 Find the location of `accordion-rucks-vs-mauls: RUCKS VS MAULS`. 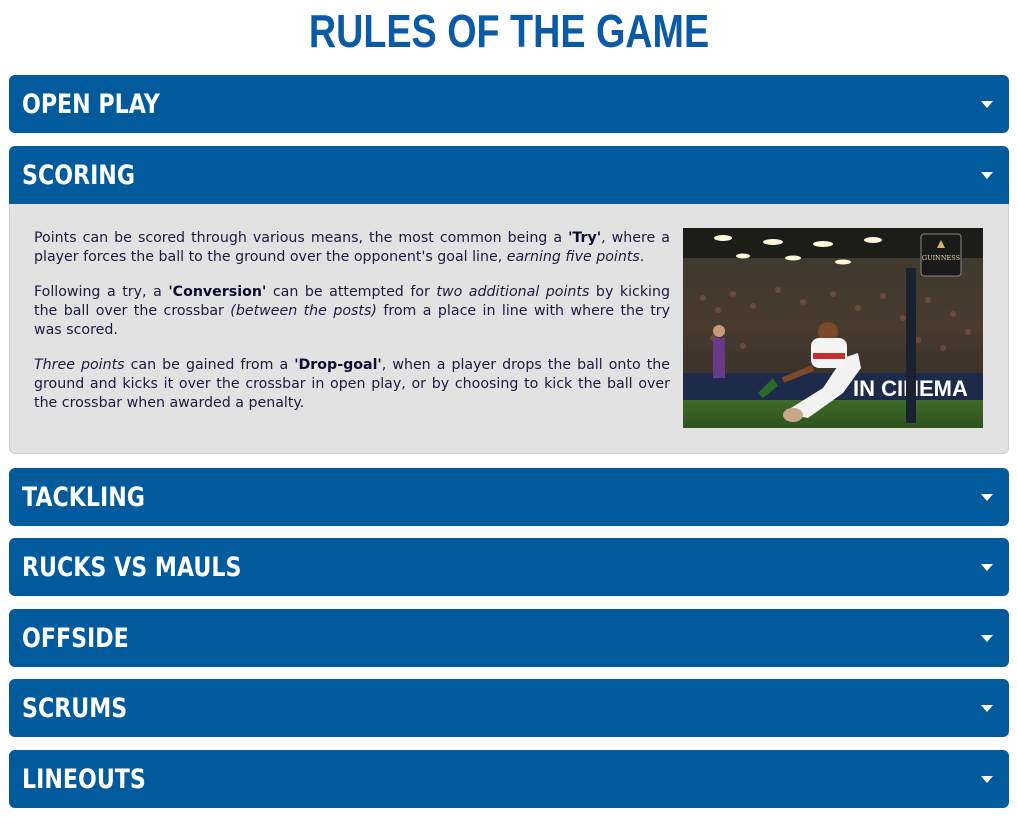

accordion-rucks-vs-mauls: RUCKS VS MAULS is located at coordinates (509, 567).